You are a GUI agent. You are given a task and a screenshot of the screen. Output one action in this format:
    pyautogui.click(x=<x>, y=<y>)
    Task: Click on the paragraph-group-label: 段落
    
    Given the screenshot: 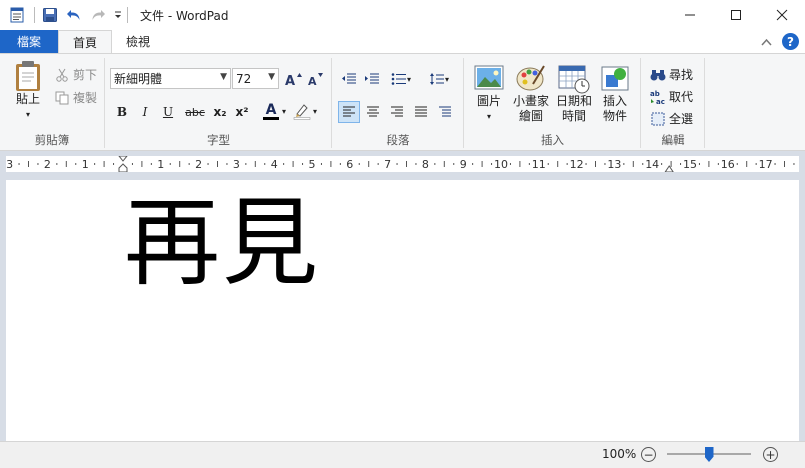 What is the action you would take?
    pyautogui.click(x=398, y=140)
    